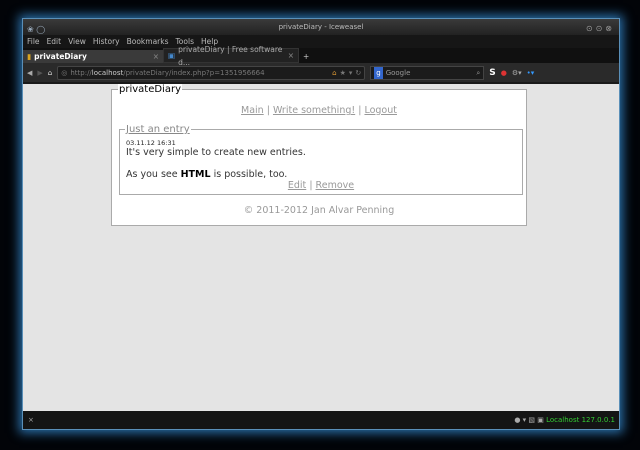 The height and width of the screenshot is (450, 640). Describe the element at coordinates (33, 41) in the screenshot. I see `menu-file: File` at that location.